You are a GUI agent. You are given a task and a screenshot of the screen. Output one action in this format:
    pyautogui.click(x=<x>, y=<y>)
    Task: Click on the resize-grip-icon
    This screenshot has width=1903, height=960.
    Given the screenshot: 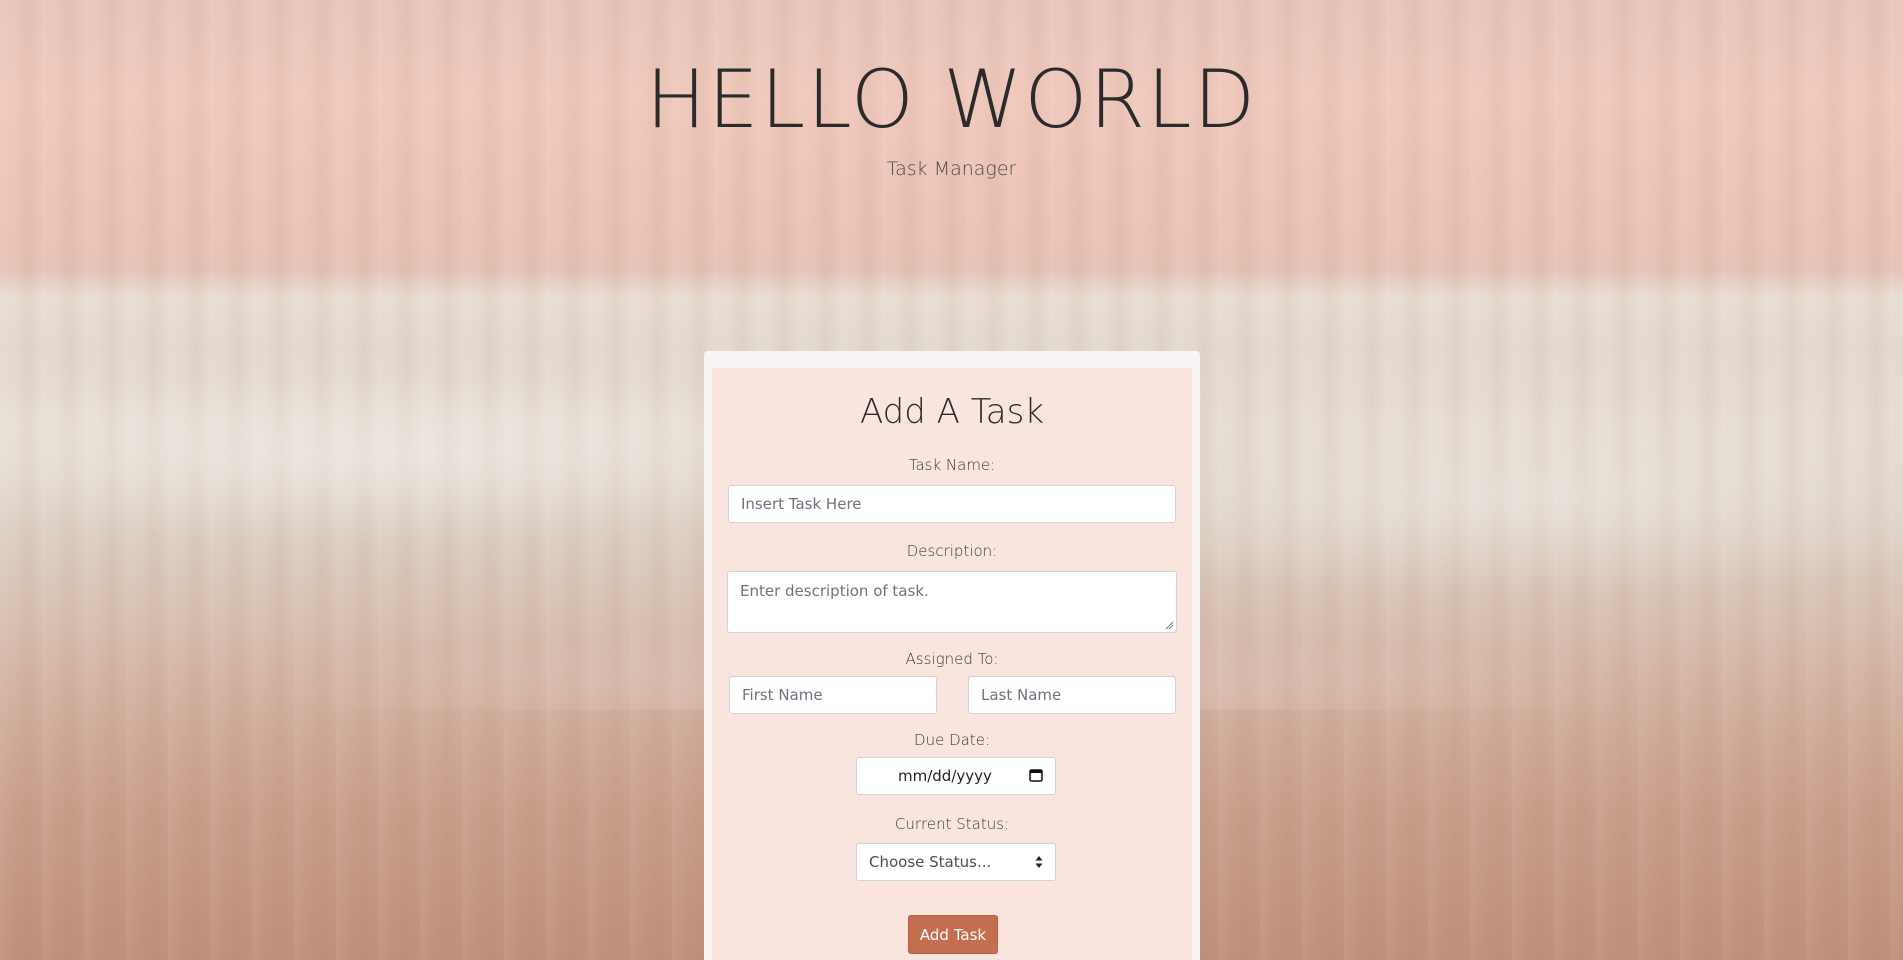 What is the action you would take?
    pyautogui.click(x=1169, y=625)
    